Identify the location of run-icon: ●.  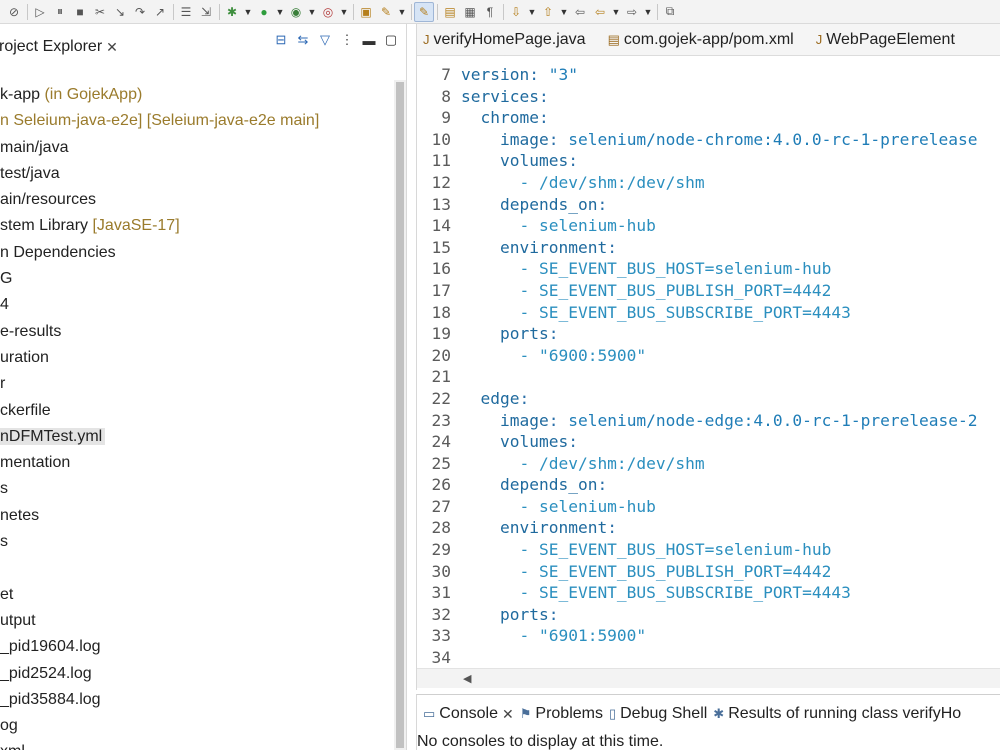
(264, 12).